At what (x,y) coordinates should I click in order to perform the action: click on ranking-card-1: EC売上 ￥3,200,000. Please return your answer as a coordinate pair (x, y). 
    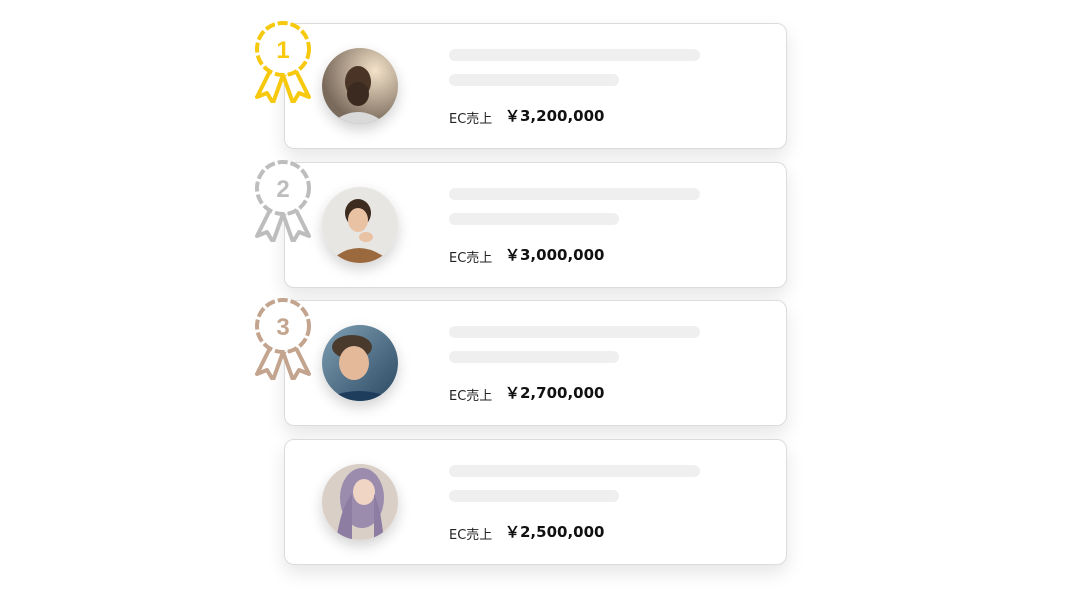
    Looking at the image, I should click on (535, 86).